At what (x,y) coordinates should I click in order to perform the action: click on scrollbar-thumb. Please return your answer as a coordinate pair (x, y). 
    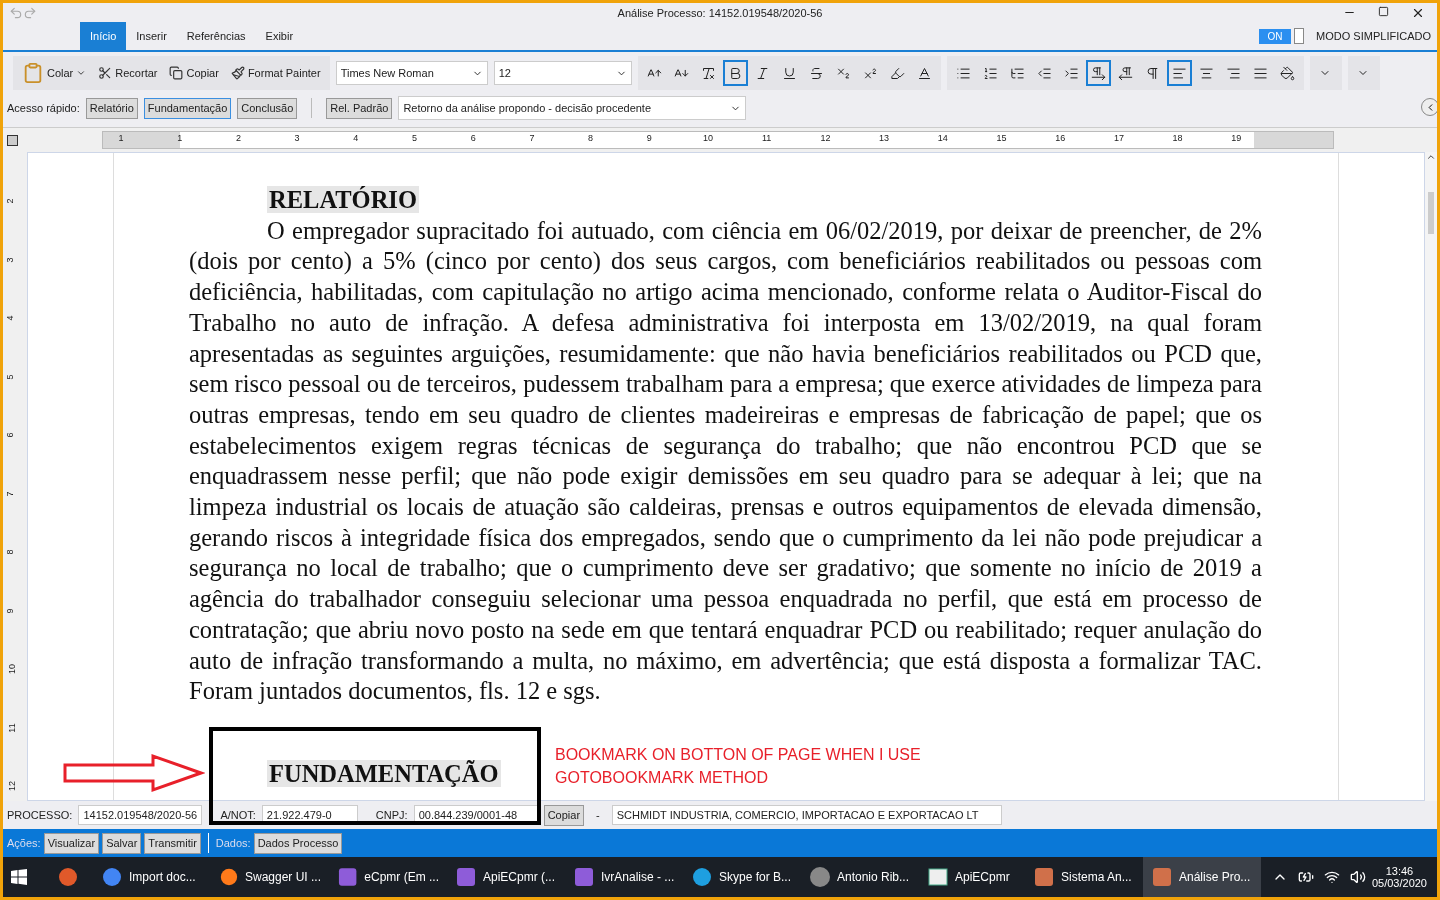
    Looking at the image, I should click on (1431, 213).